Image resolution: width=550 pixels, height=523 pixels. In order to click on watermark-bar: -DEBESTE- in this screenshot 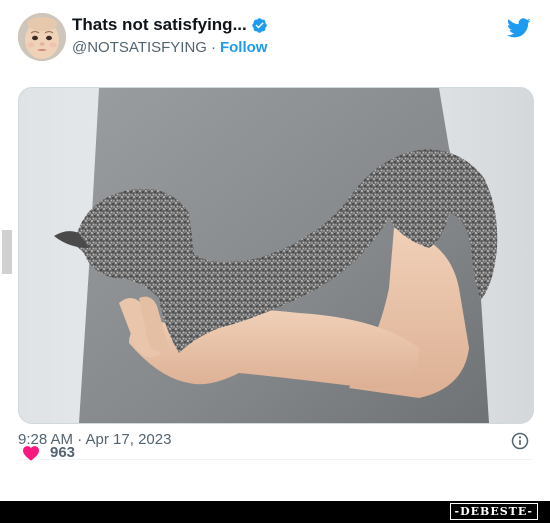, I will do `click(275, 512)`.